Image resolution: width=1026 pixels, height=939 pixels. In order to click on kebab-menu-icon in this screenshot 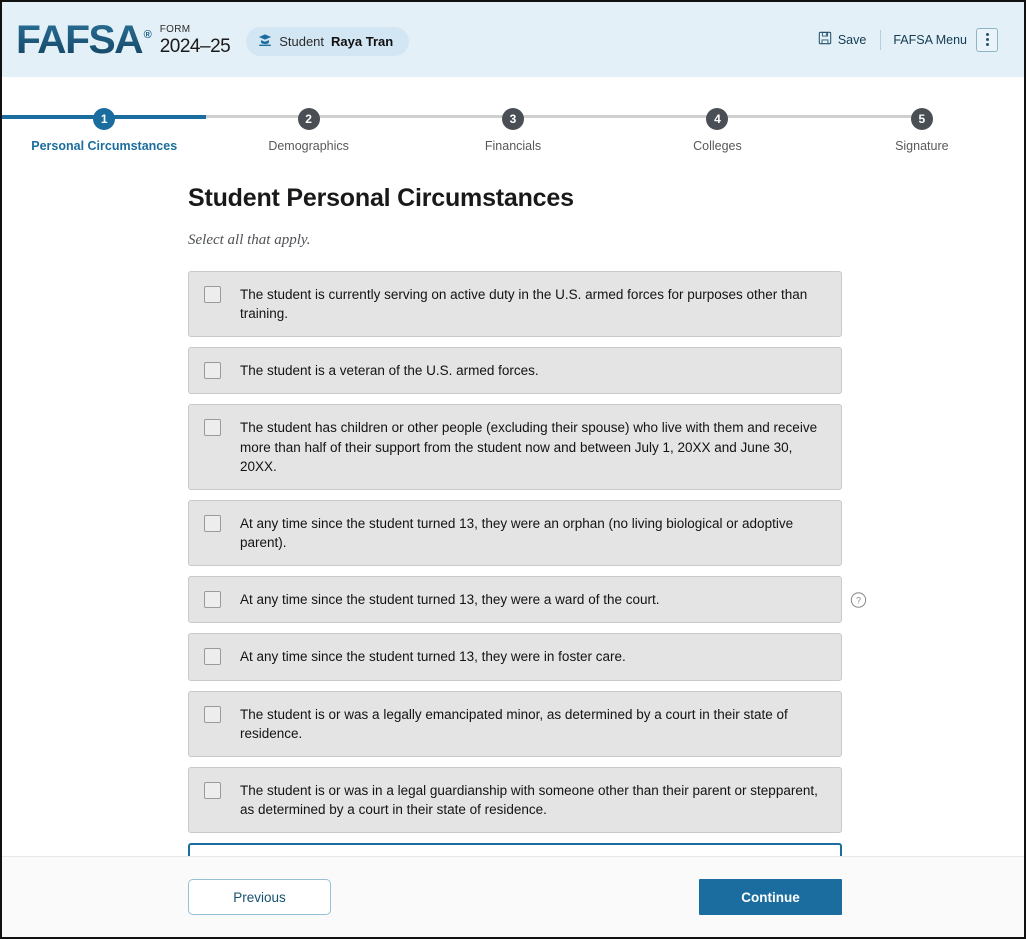, I will do `click(987, 39)`.